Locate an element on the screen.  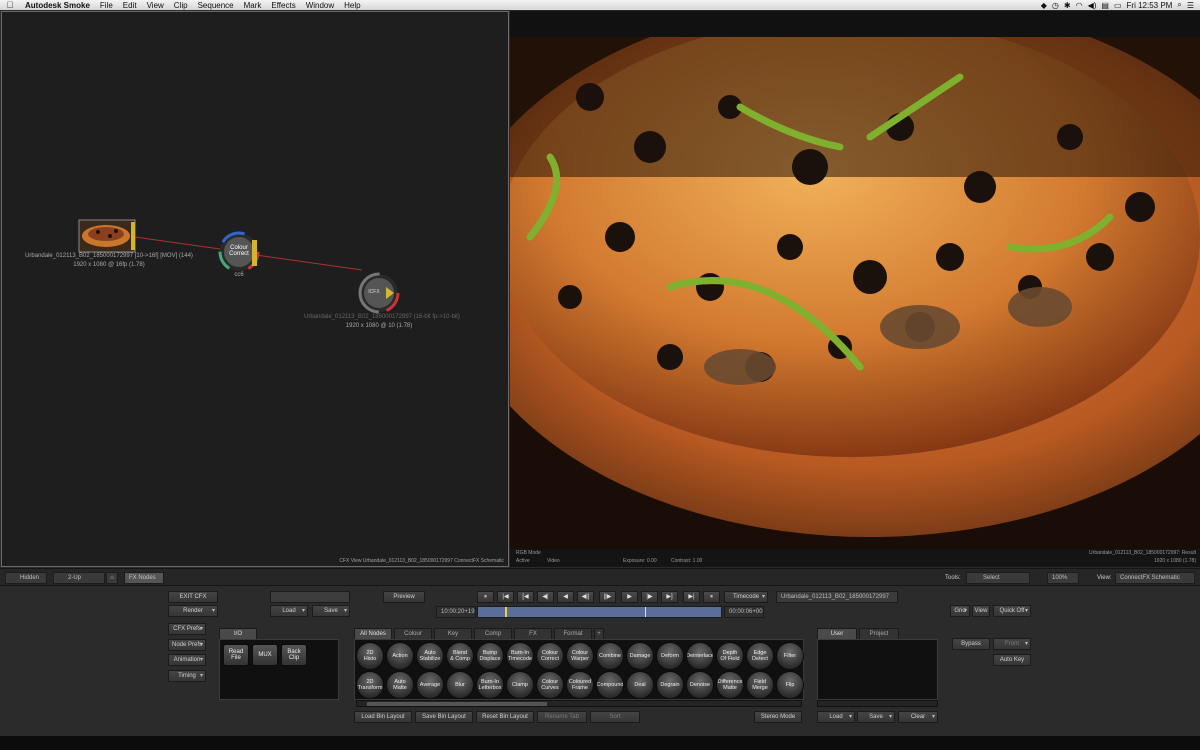
menu-window: Window is located at coordinates (320, 5).